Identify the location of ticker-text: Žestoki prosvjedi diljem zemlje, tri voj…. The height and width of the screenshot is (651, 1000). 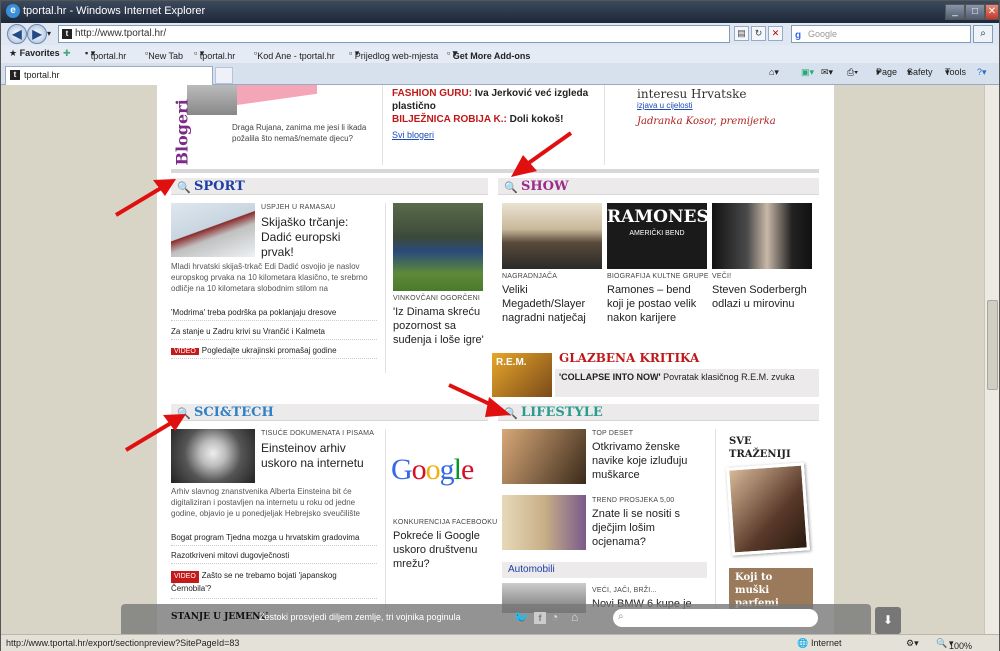
(360, 617).